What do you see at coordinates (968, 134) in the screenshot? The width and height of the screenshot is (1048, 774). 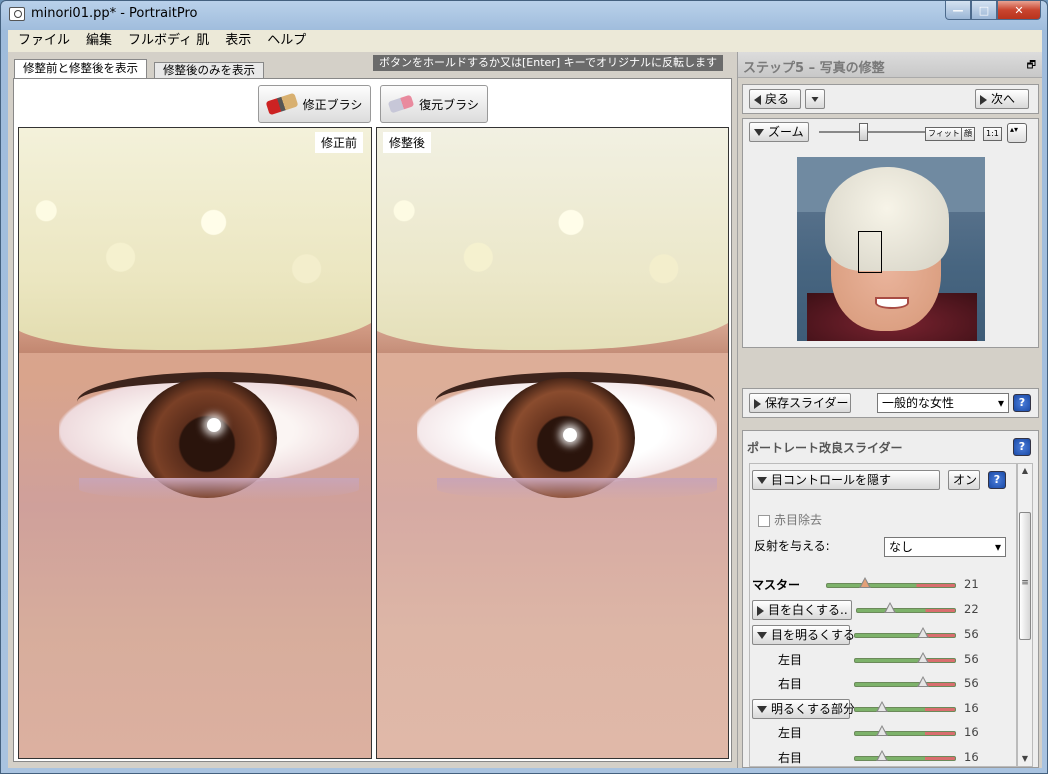 I see `zoom-face-button: 顔` at bounding box center [968, 134].